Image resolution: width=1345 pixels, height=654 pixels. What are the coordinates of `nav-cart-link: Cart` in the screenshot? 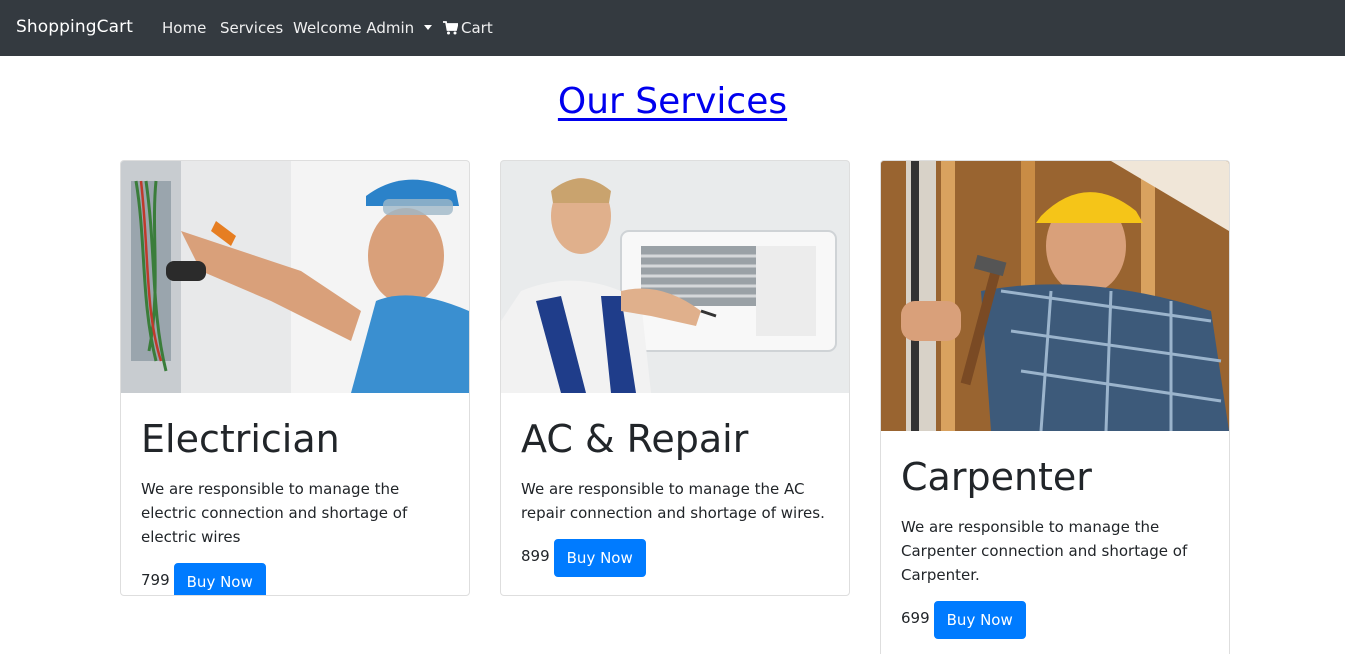 It's located at (468, 28).